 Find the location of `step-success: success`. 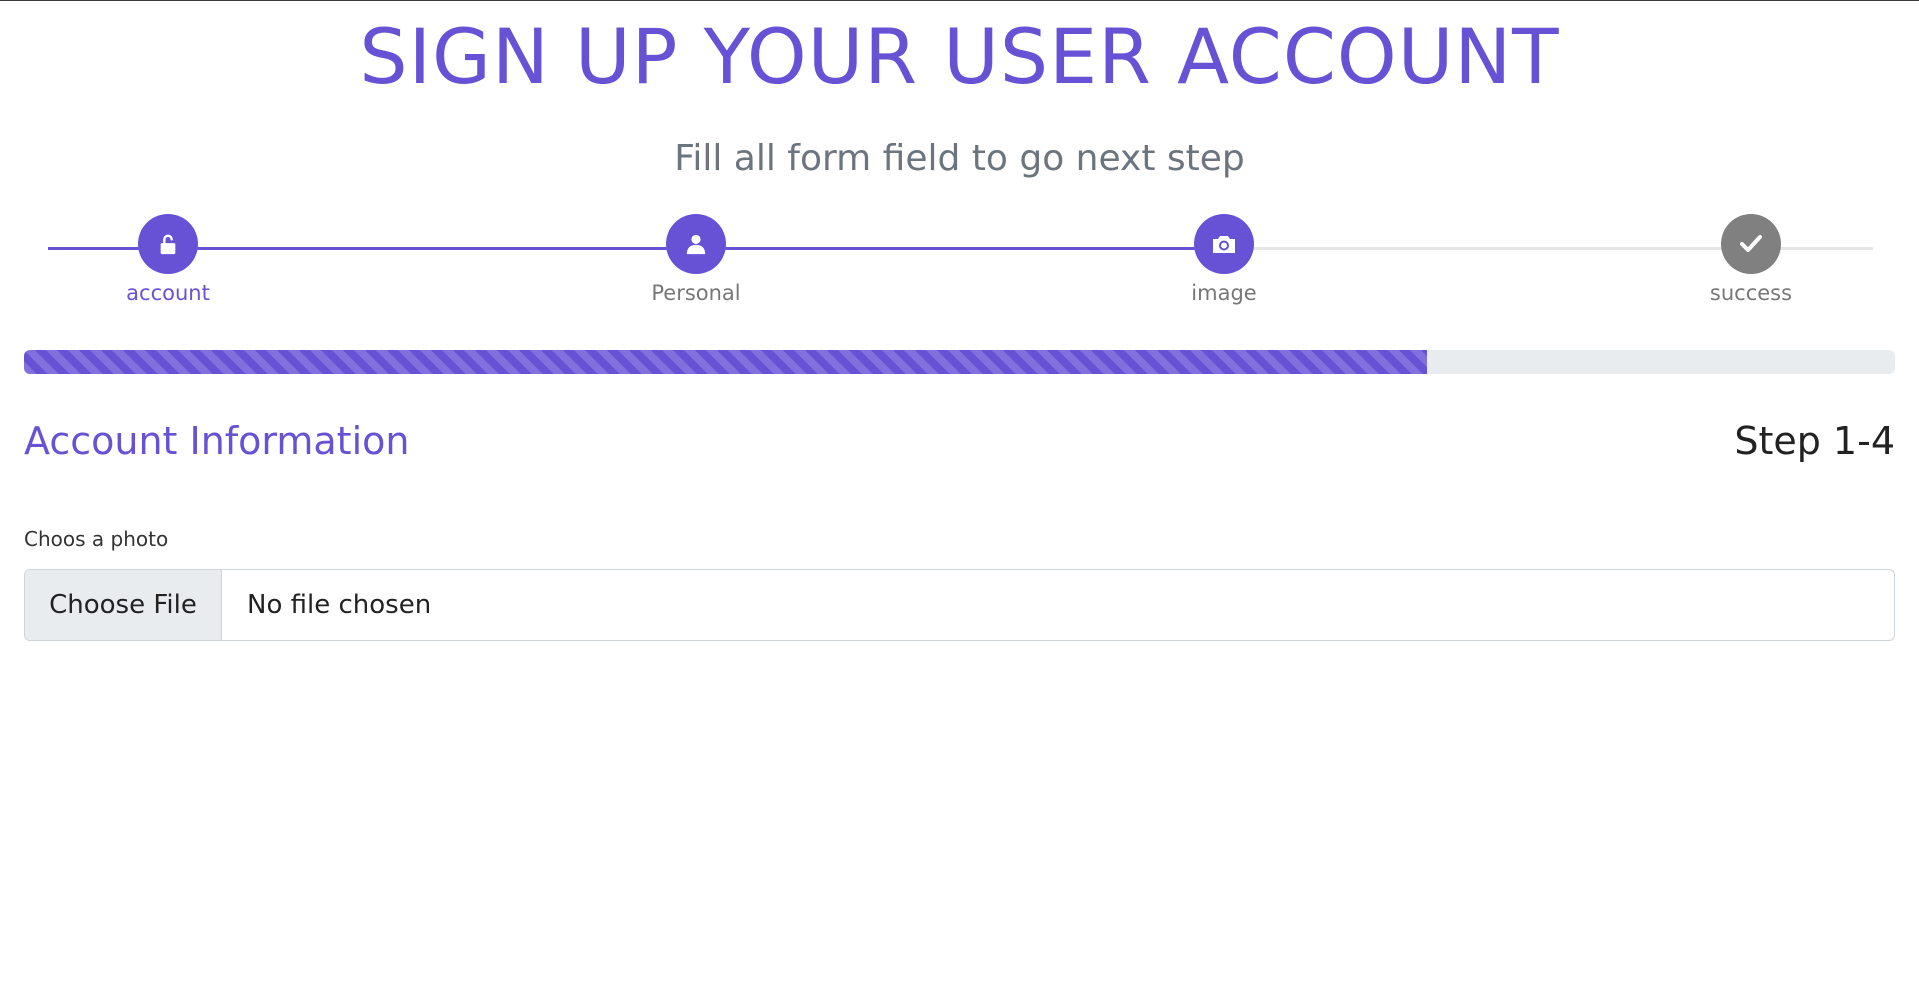

step-success: success is located at coordinates (1751, 261).